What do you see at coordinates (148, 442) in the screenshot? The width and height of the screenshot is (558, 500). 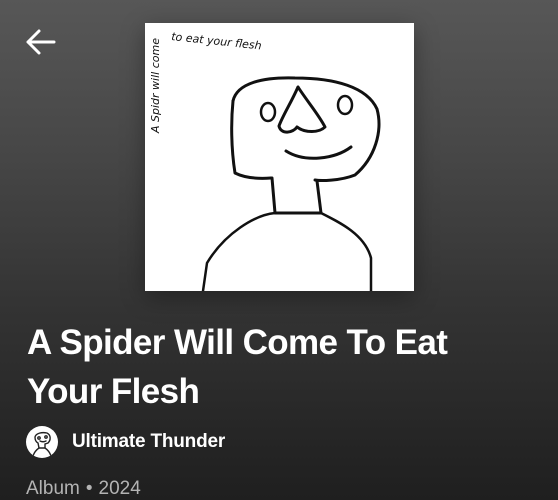 I see `artist-name: Ultimate Thunder` at bounding box center [148, 442].